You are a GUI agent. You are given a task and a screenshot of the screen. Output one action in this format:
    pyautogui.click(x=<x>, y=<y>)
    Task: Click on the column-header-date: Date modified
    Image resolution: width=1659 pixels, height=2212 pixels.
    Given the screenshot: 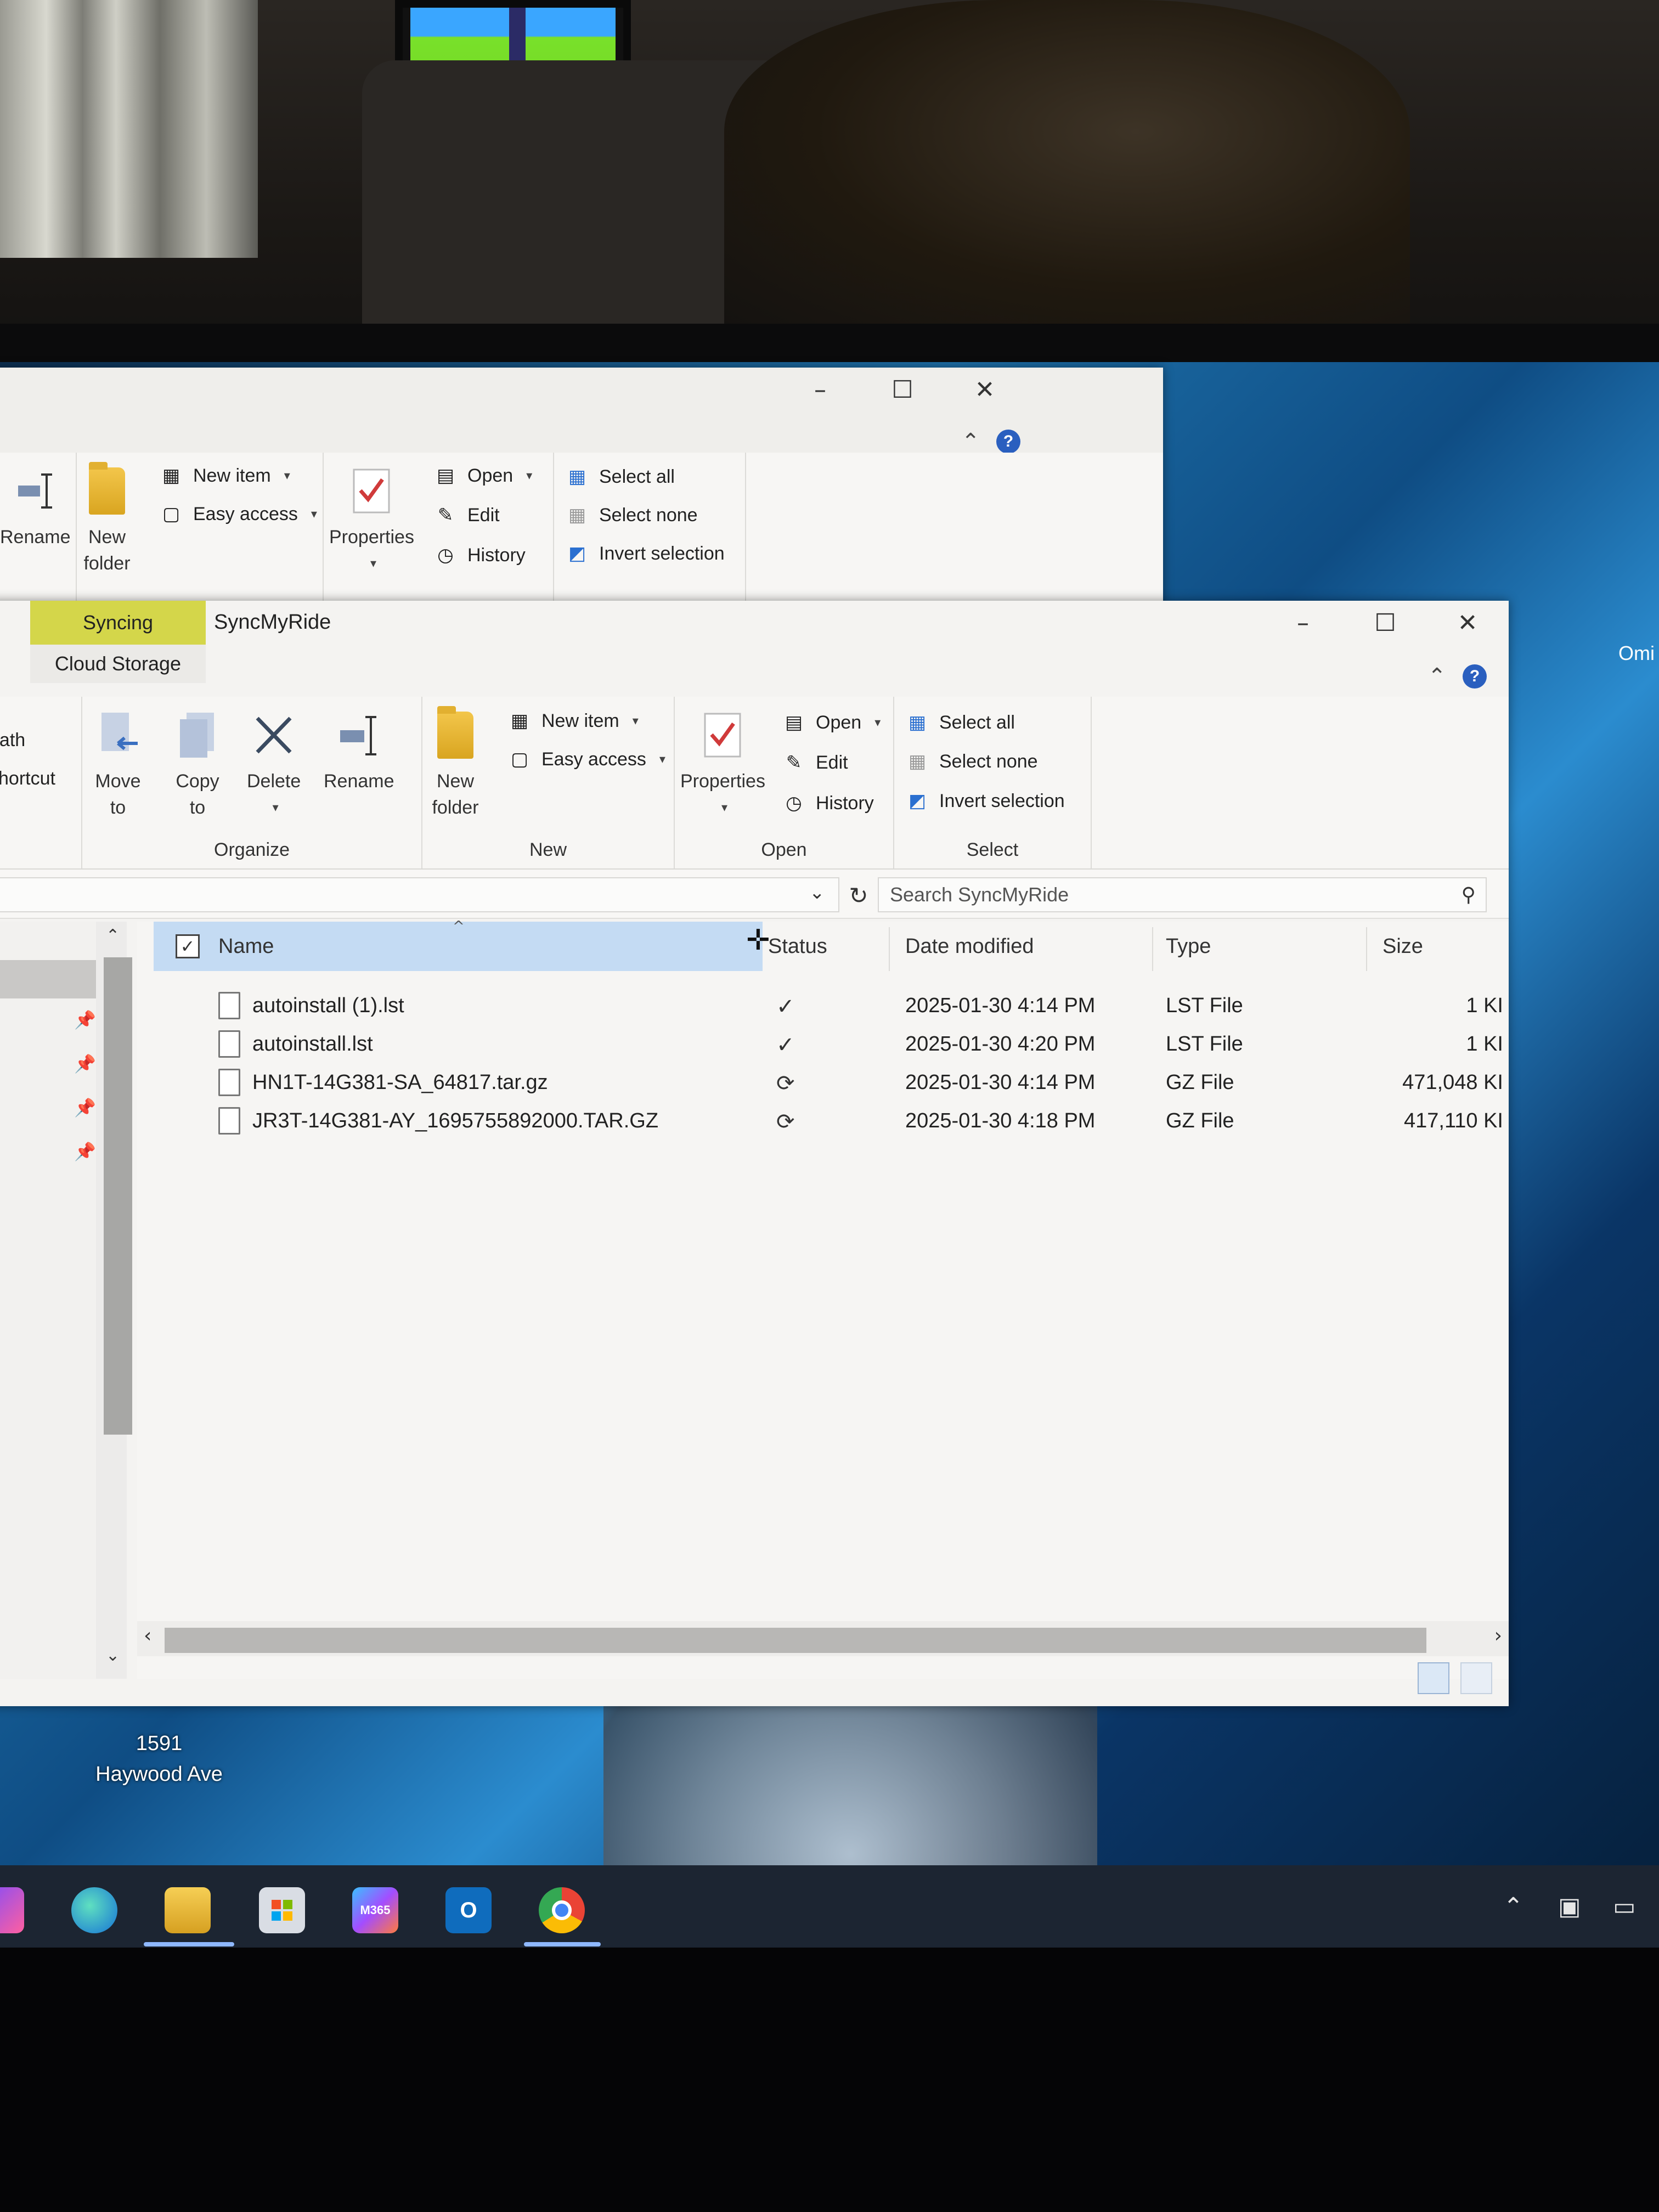 What is the action you would take?
    pyautogui.click(x=969, y=947)
    